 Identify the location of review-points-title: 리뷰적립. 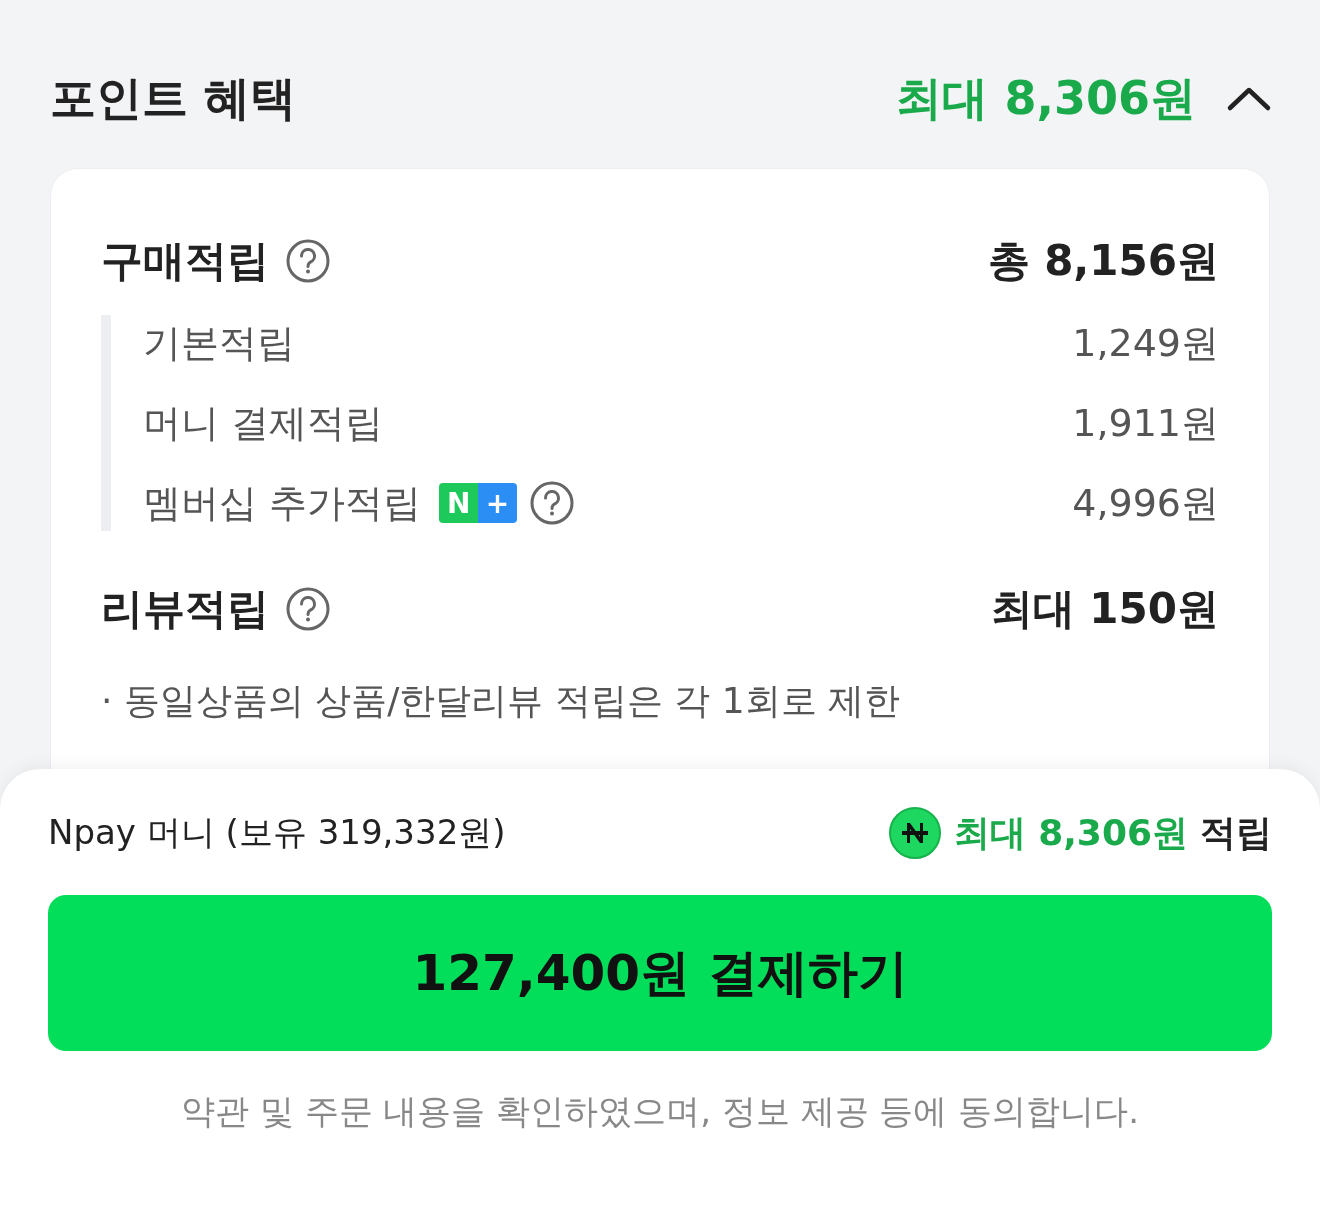
(185, 609).